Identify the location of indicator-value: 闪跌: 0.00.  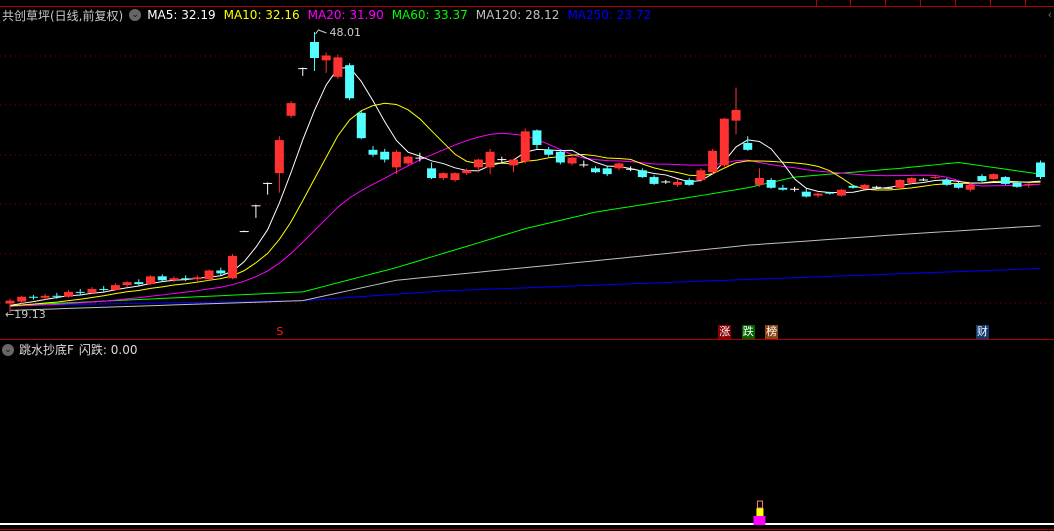
(108, 350).